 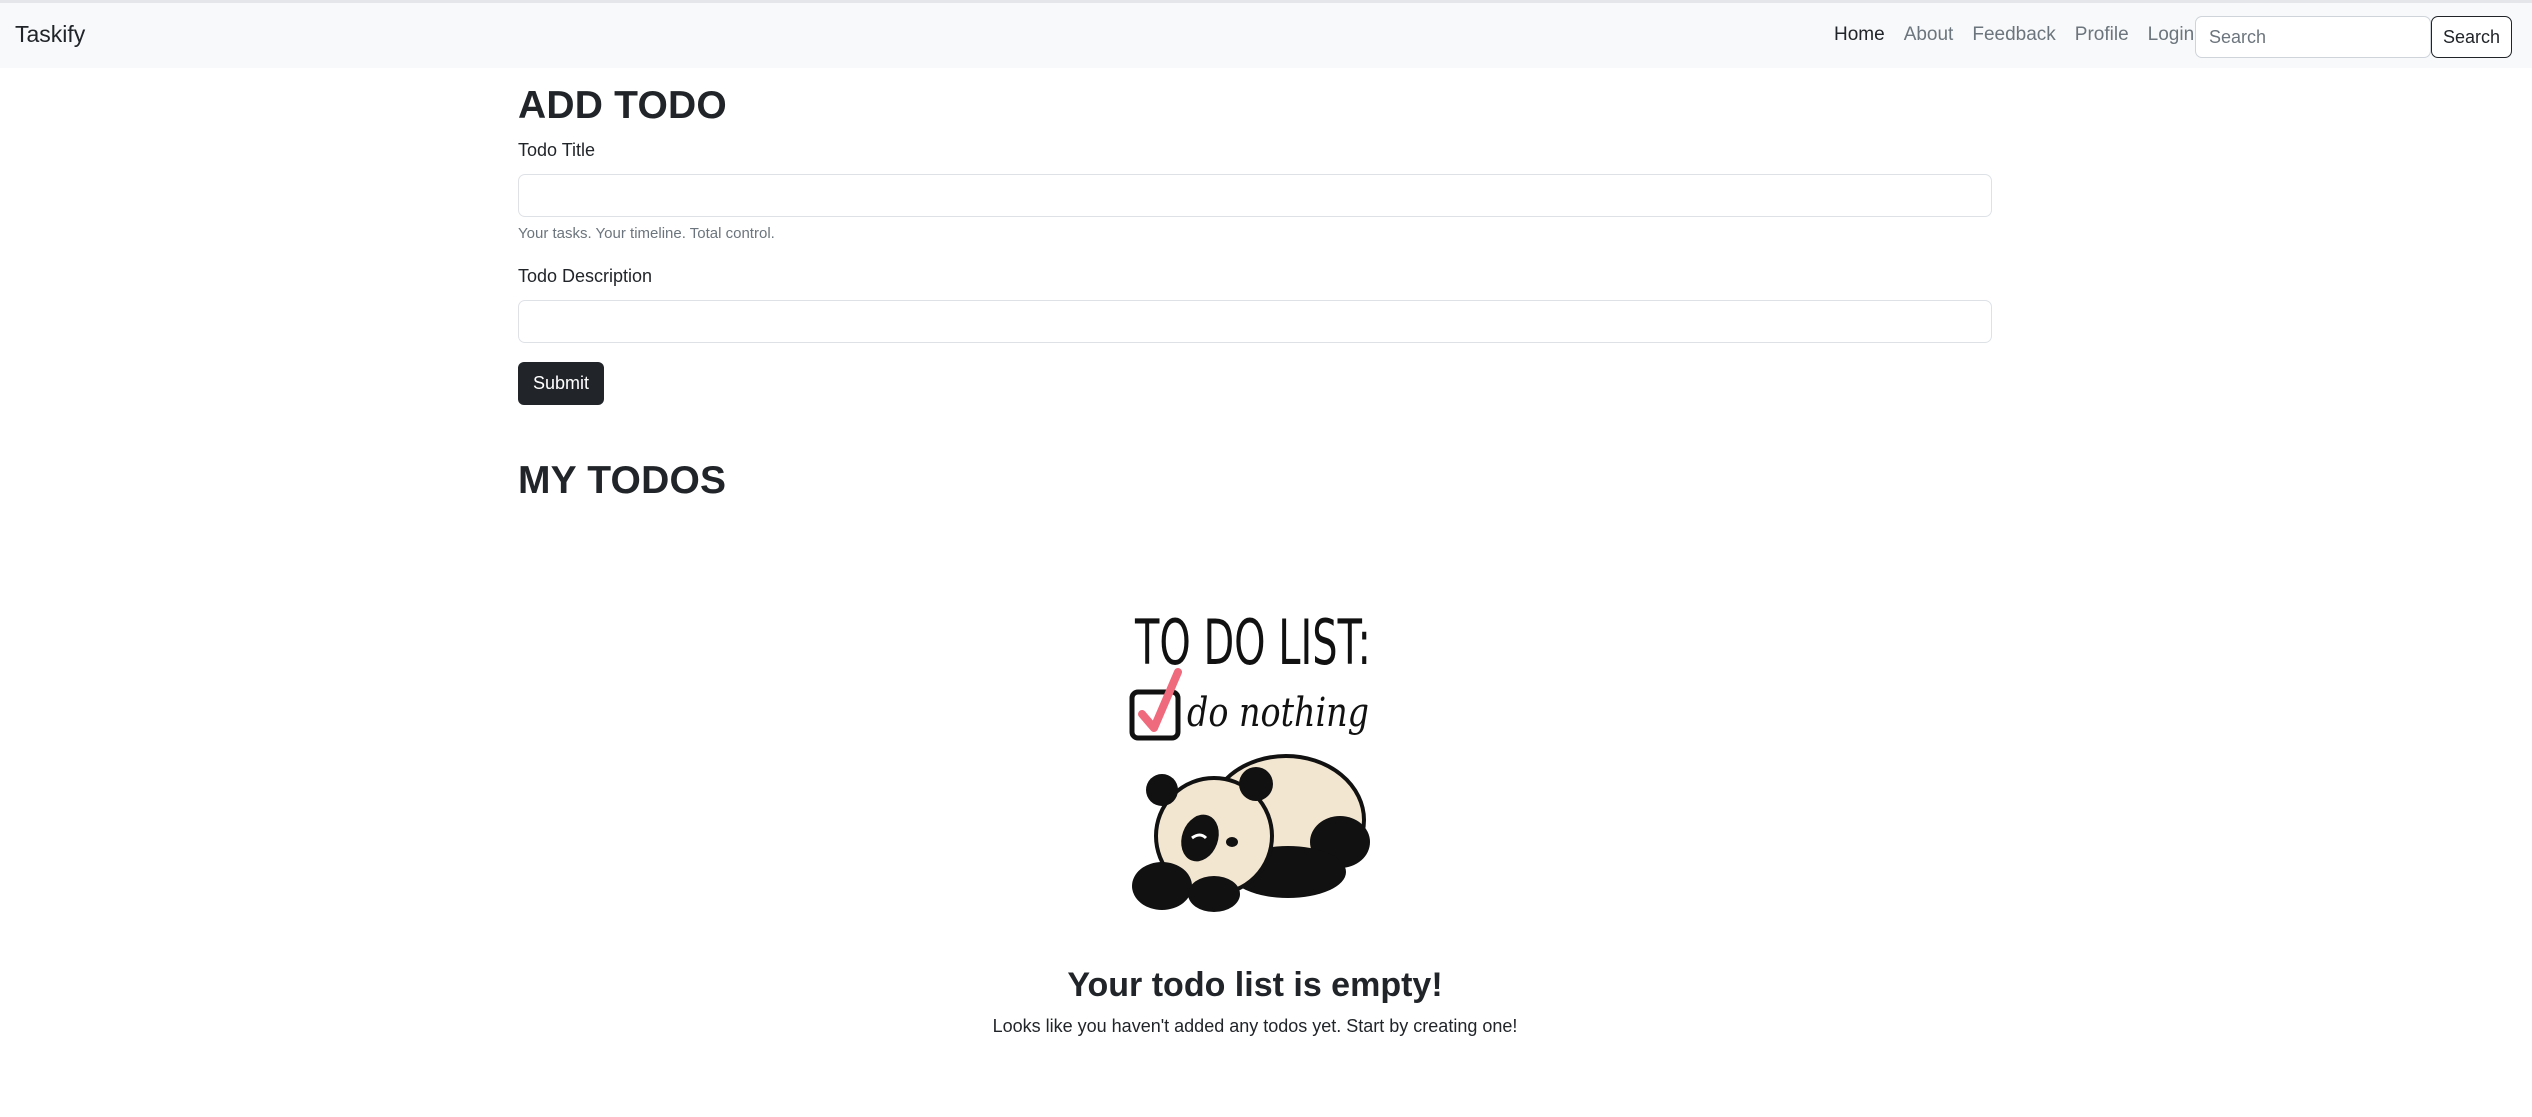 What do you see at coordinates (557, 150) in the screenshot?
I see `todo-title-label: Todo Title` at bounding box center [557, 150].